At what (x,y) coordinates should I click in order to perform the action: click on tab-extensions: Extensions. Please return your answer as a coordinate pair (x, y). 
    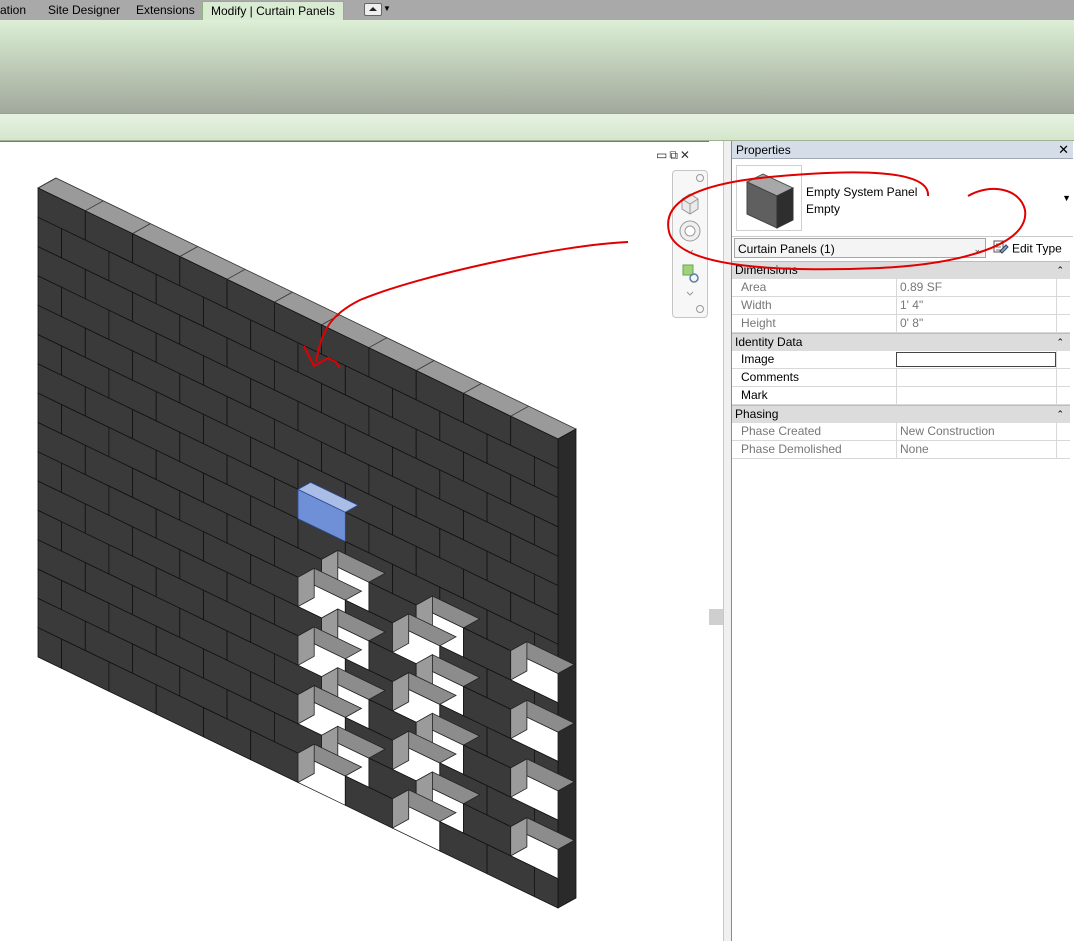
    Looking at the image, I should click on (165, 10).